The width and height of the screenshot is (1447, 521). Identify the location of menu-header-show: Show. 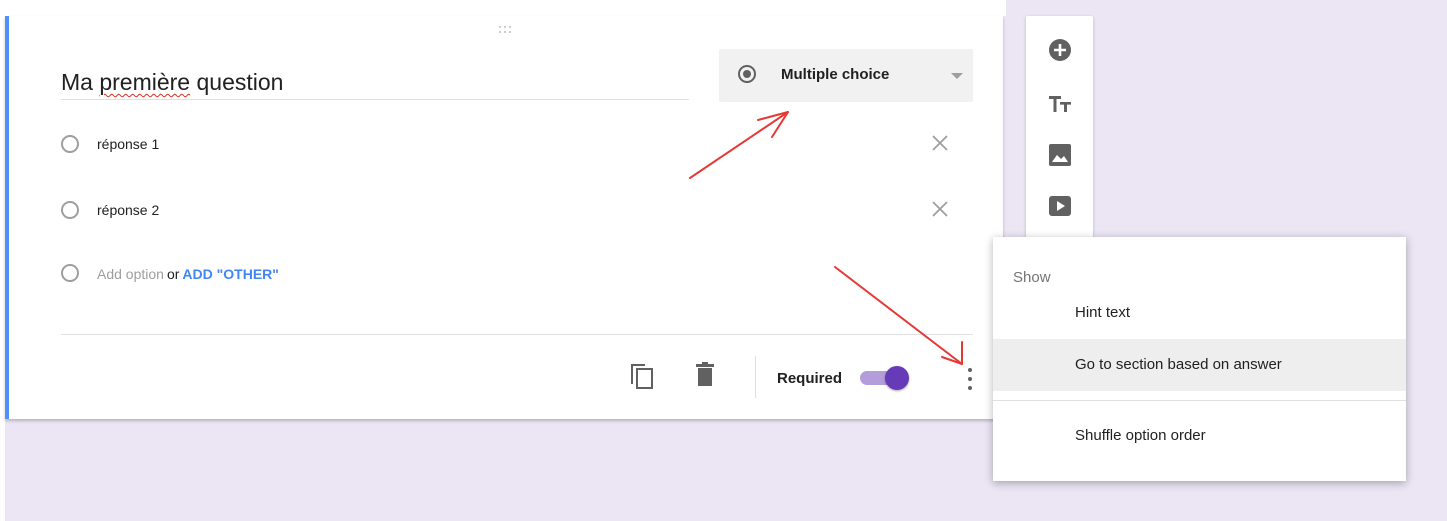
(1032, 277).